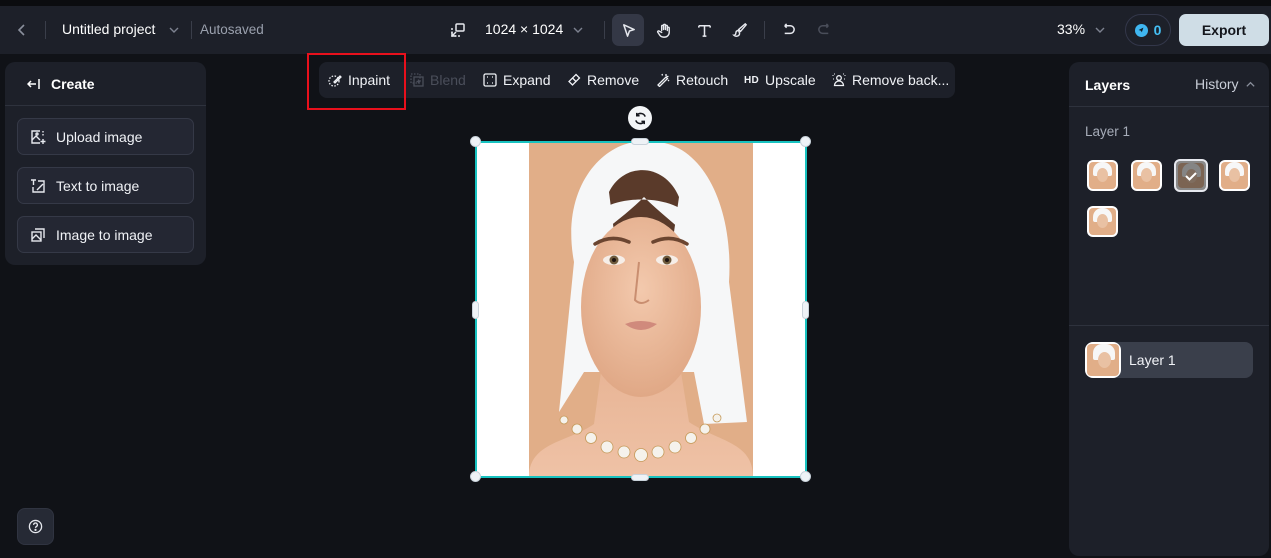 The image size is (1271, 558). Describe the element at coordinates (839, 80) in the screenshot. I see `remove-background-icon` at that location.